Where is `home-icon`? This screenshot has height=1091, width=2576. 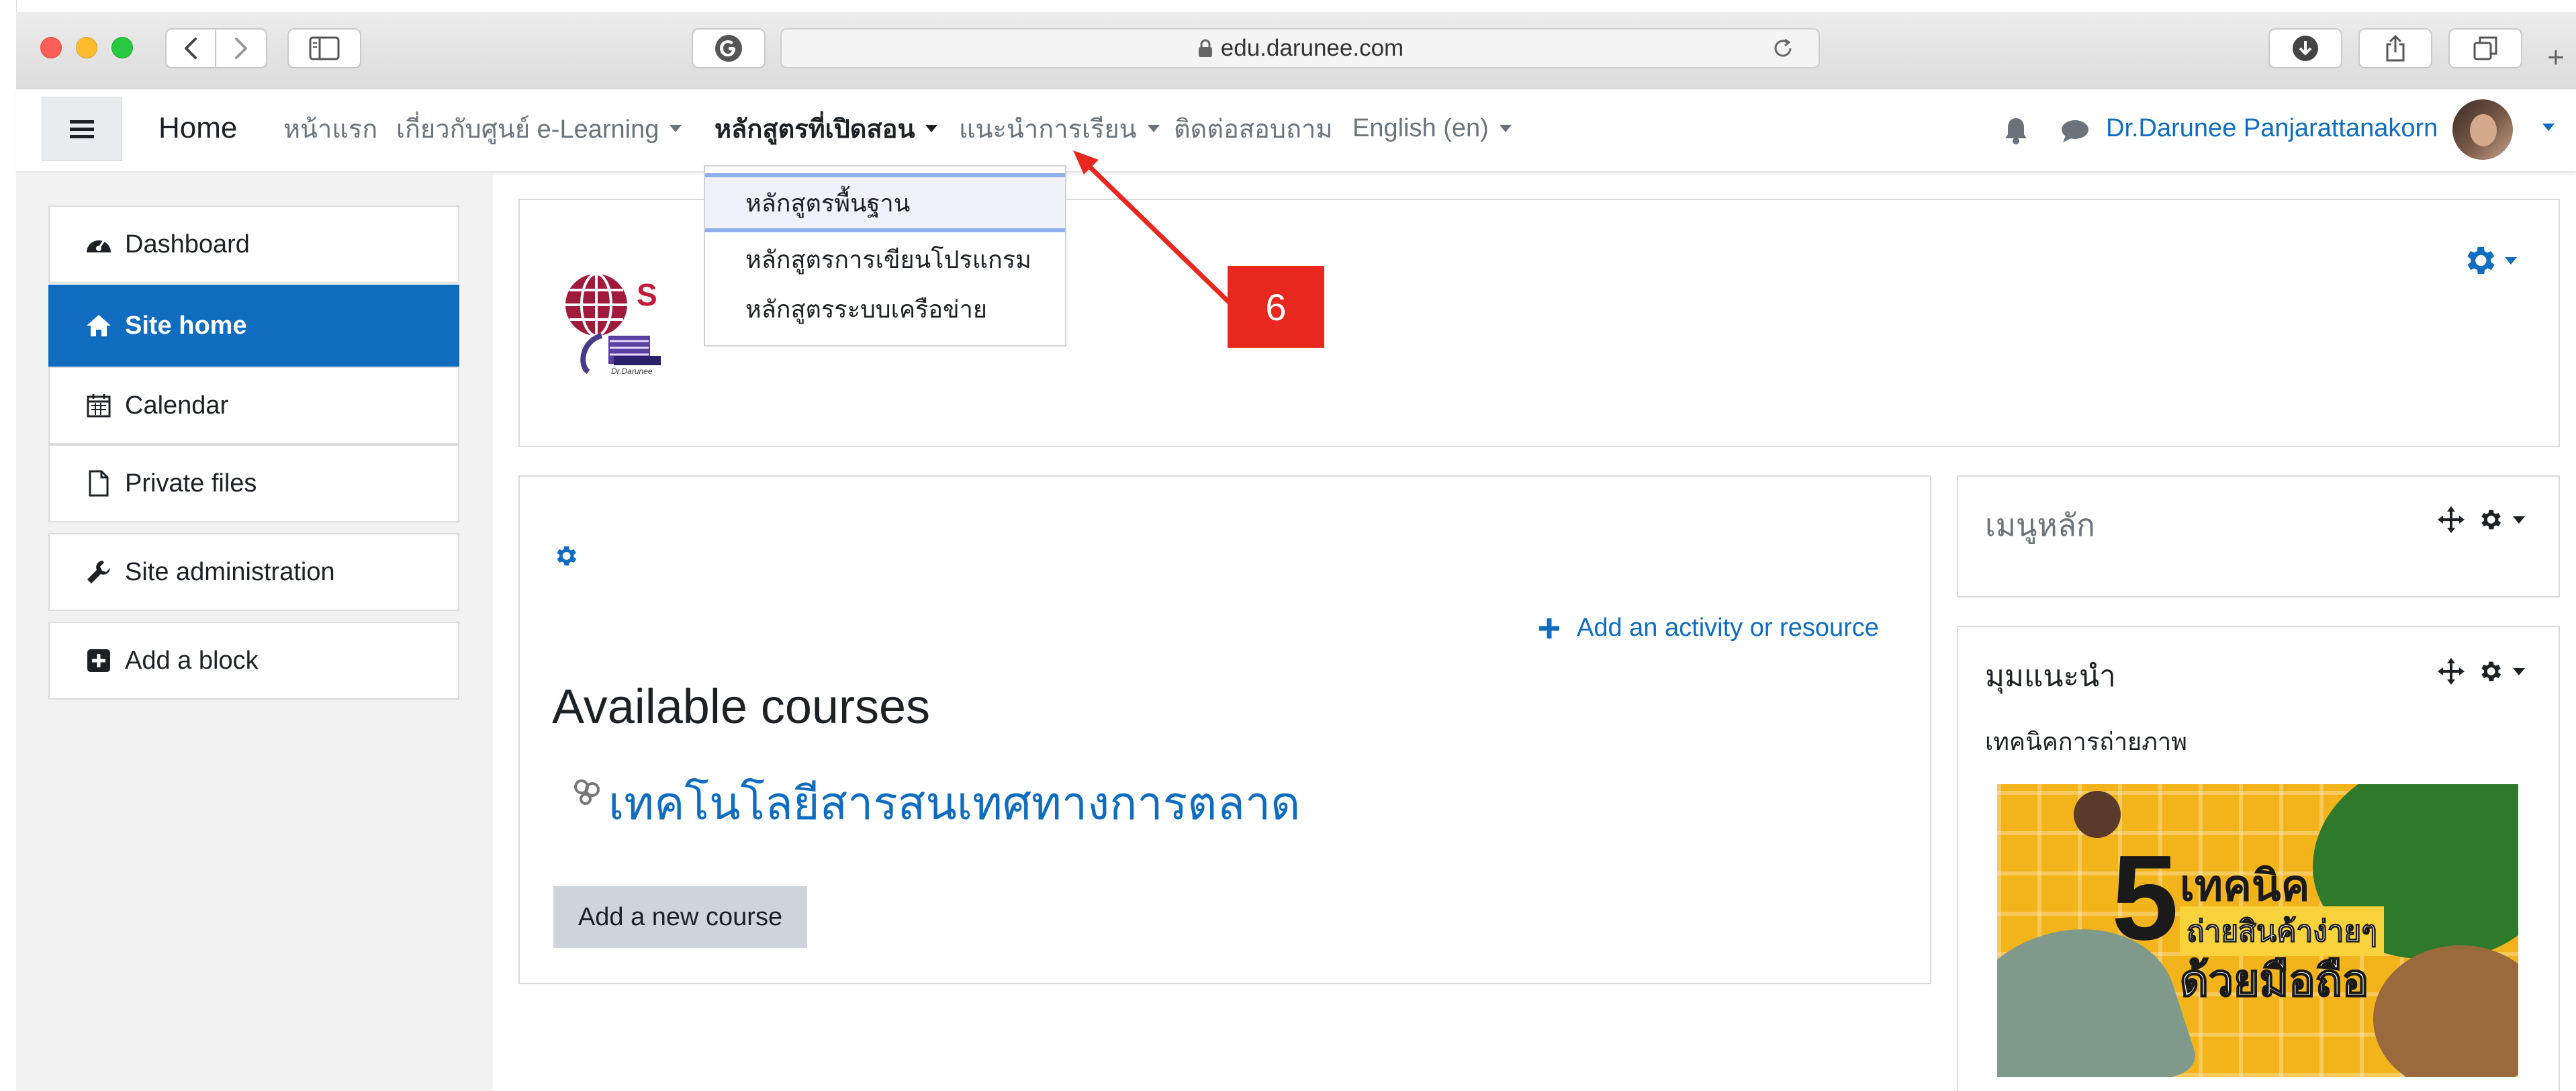
home-icon is located at coordinates (98, 325).